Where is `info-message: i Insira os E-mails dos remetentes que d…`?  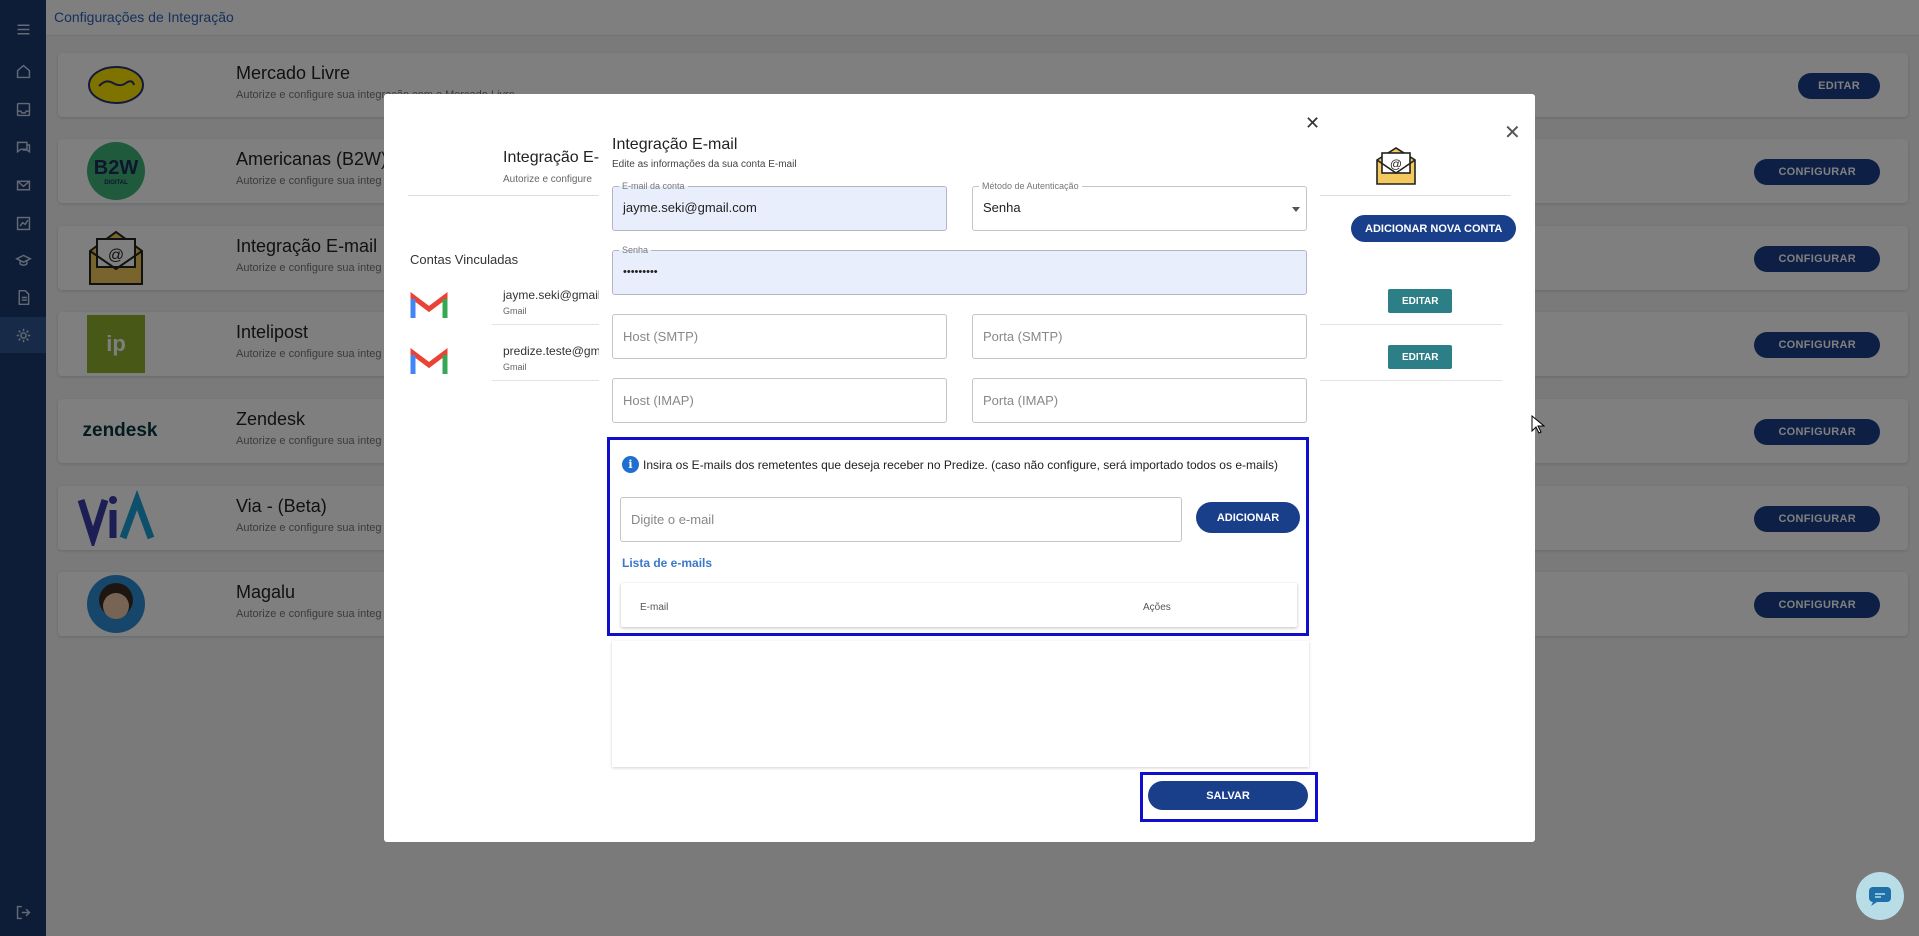 info-message: i Insira os E-mails dos remetentes que d… is located at coordinates (950, 464).